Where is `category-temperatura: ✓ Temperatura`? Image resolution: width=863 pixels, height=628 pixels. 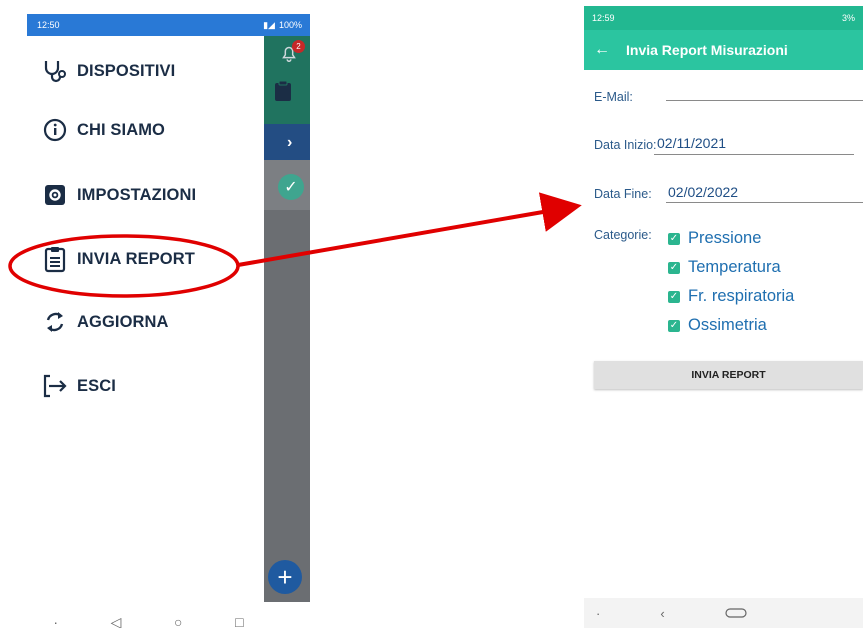 category-temperatura: ✓ Temperatura is located at coordinates (724, 267).